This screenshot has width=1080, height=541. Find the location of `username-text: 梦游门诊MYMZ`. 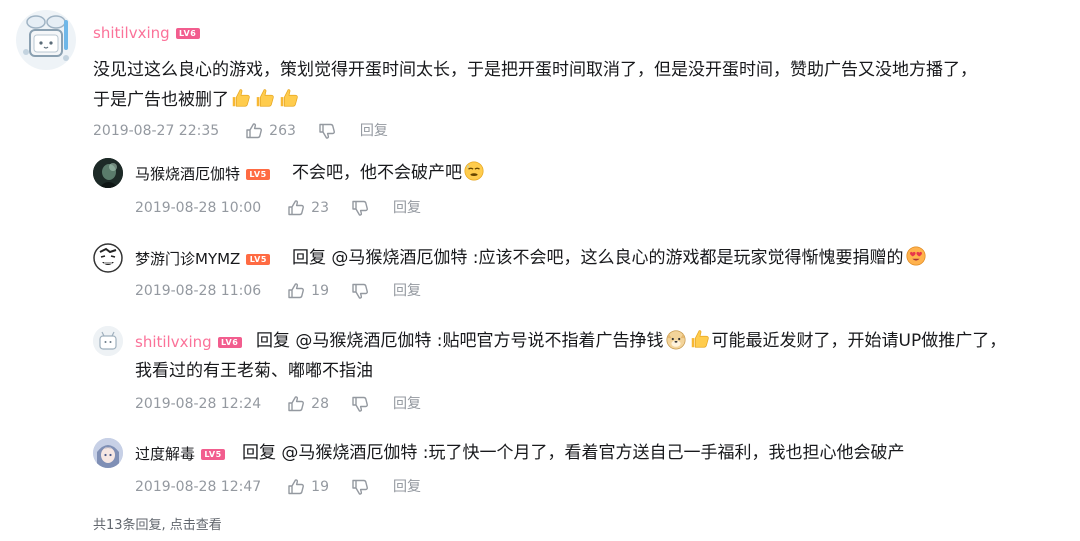

username-text: 梦游门诊MYMZ is located at coordinates (187, 259).